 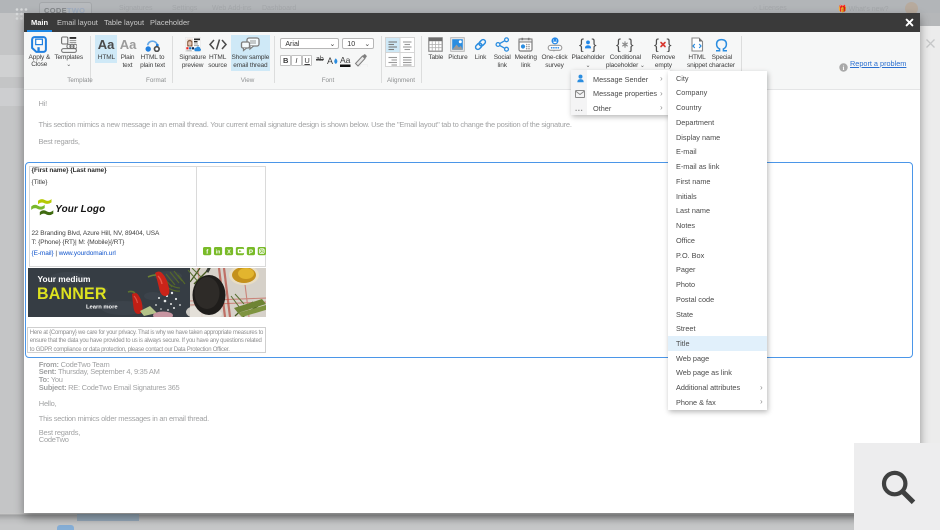 What do you see at coordinates (844, 67) in the screenshot?
I see `svg-text: i` at bounding box center [844, 67].